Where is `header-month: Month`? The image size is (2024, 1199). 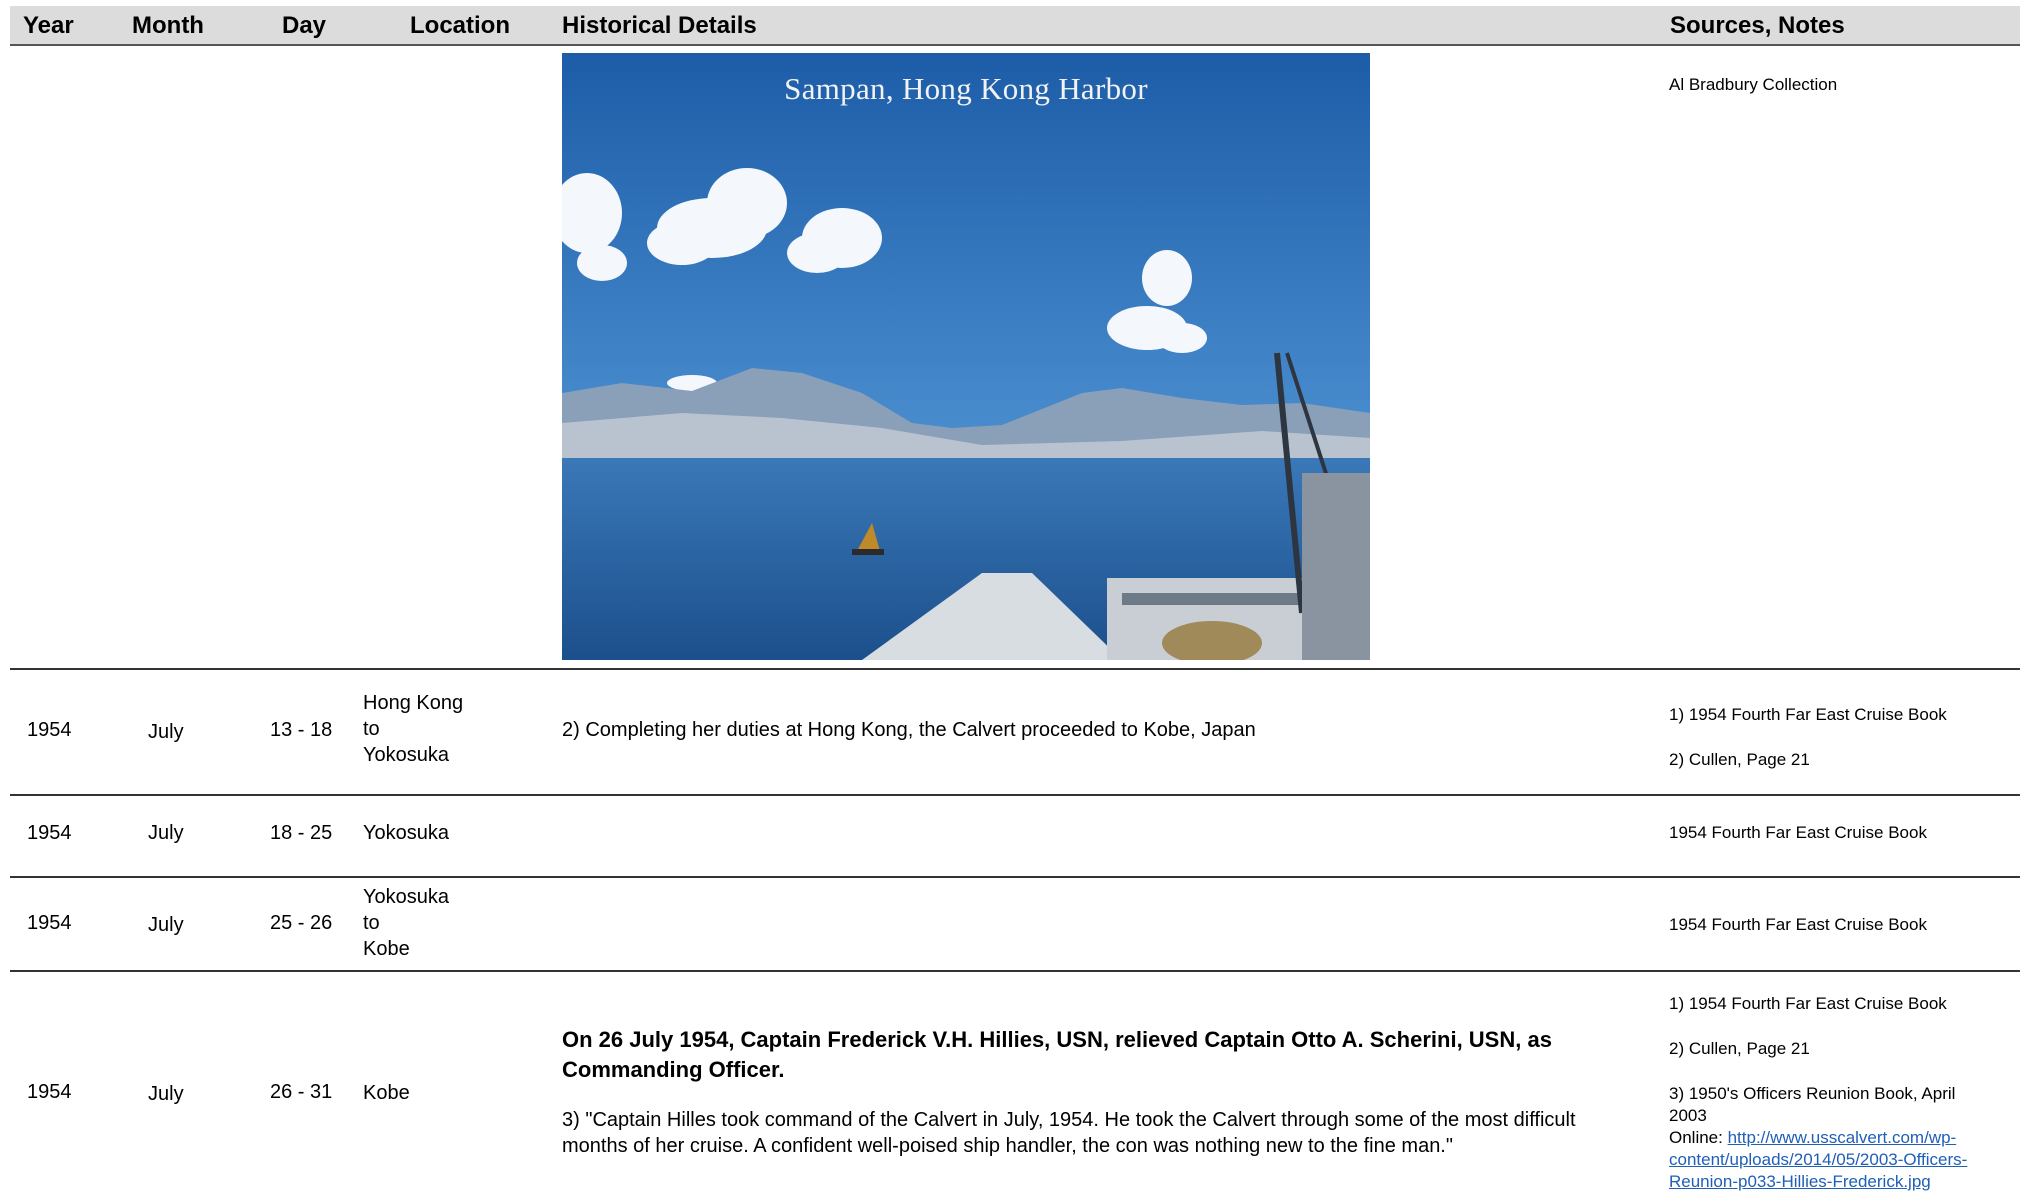
header-month: Month is located at coordinates (168, 25).